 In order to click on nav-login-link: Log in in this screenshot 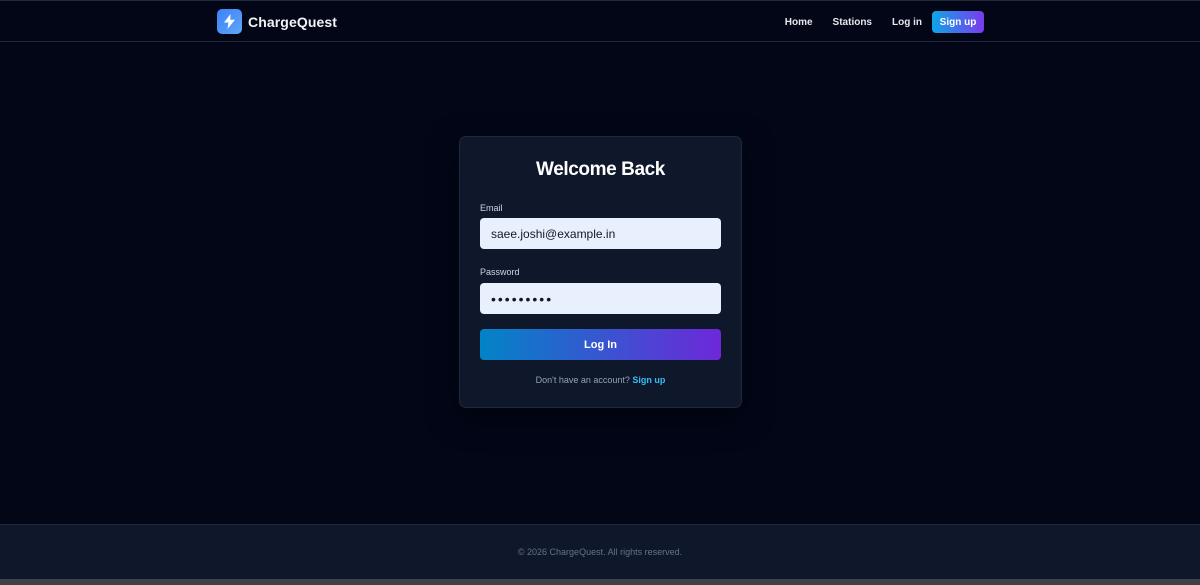, I will do `click(907, 22)`.